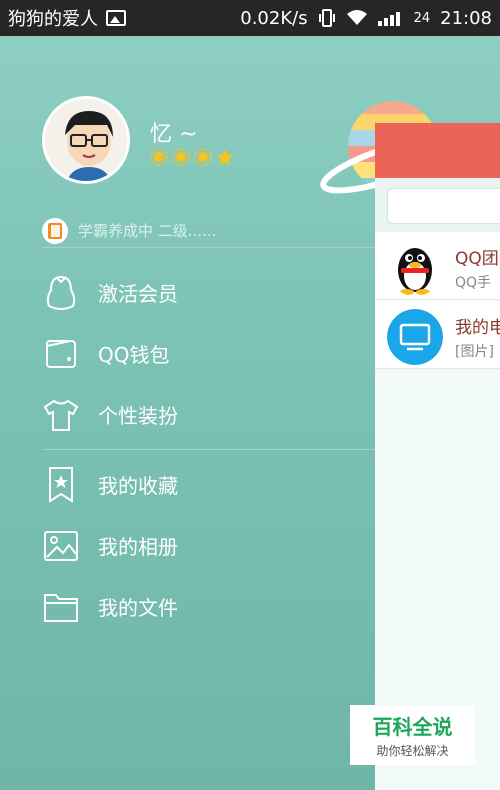 This screenshot has height=790, width=500. I want to click on image-notification-icon, so click(116, 18).